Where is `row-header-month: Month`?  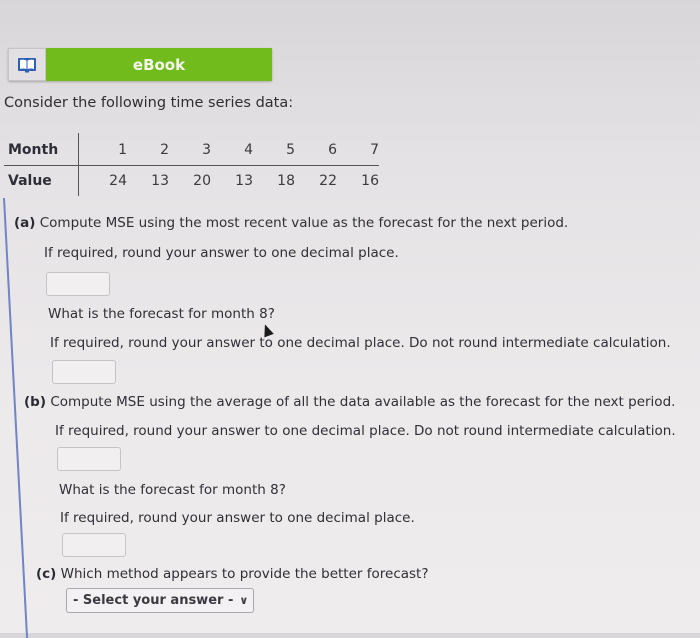 row-header-month: Month is located at coordinates (41, 149).